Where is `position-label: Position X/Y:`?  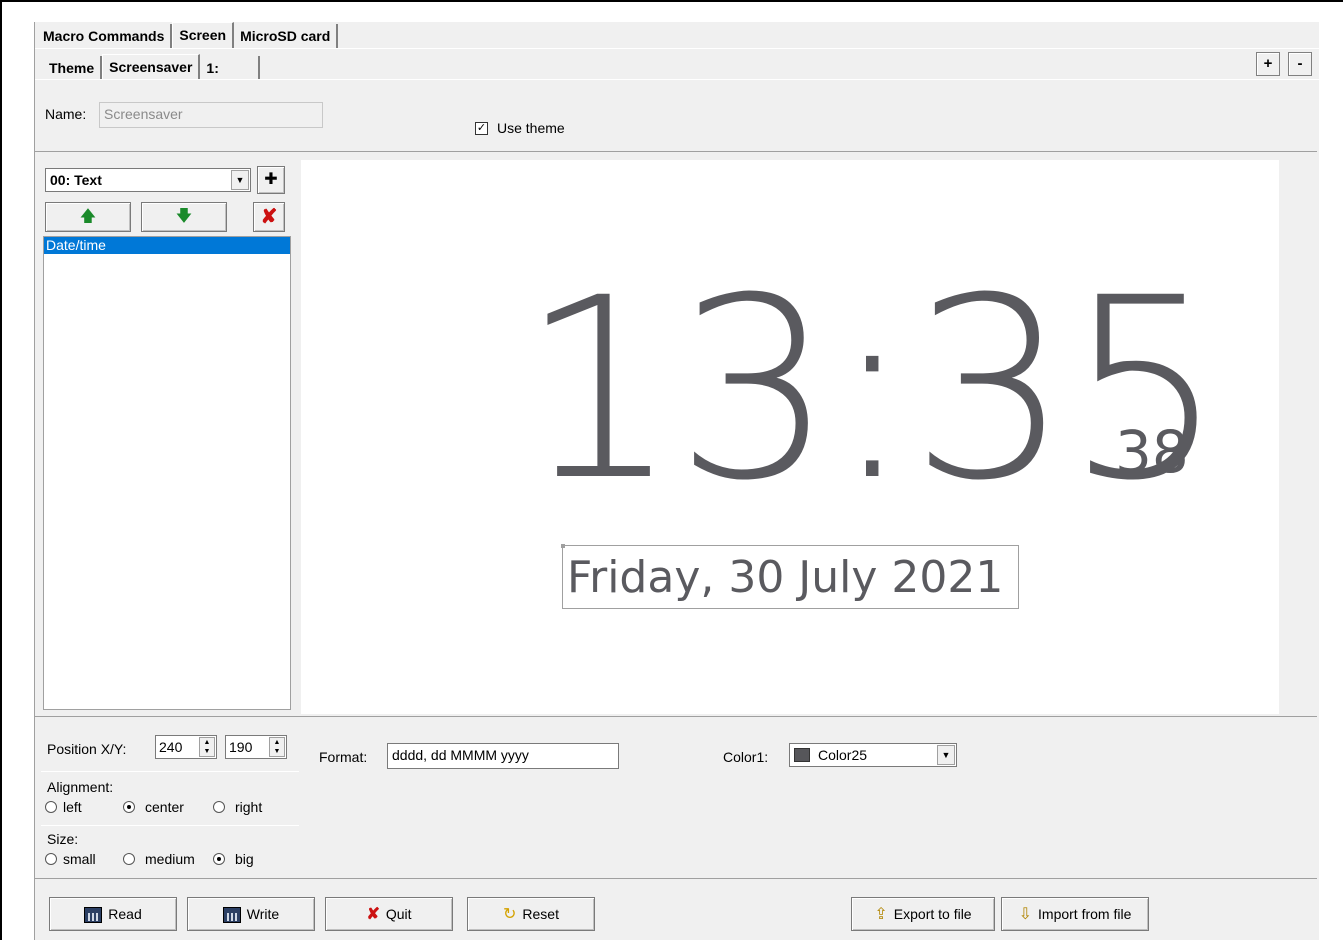
position-label: Position X/Y: is located at coordinates (87, 749).